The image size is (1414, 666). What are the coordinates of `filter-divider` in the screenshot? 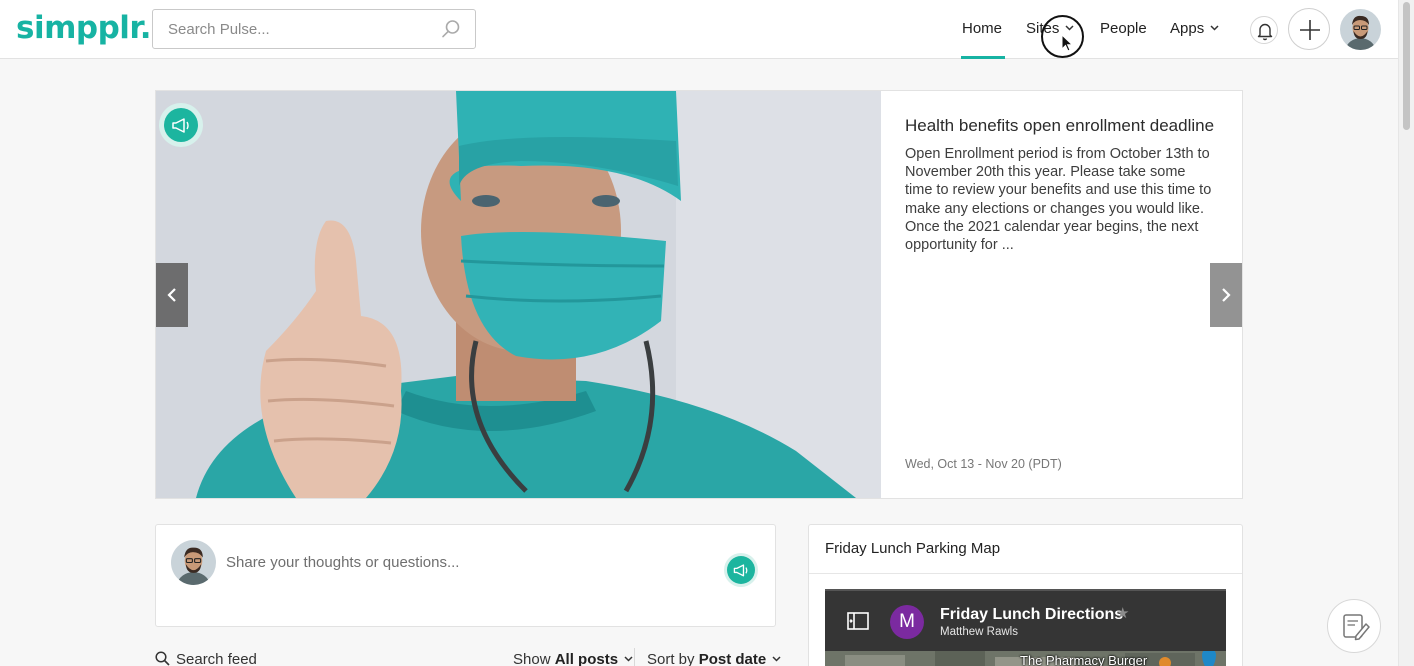 It's located at (634, 657).